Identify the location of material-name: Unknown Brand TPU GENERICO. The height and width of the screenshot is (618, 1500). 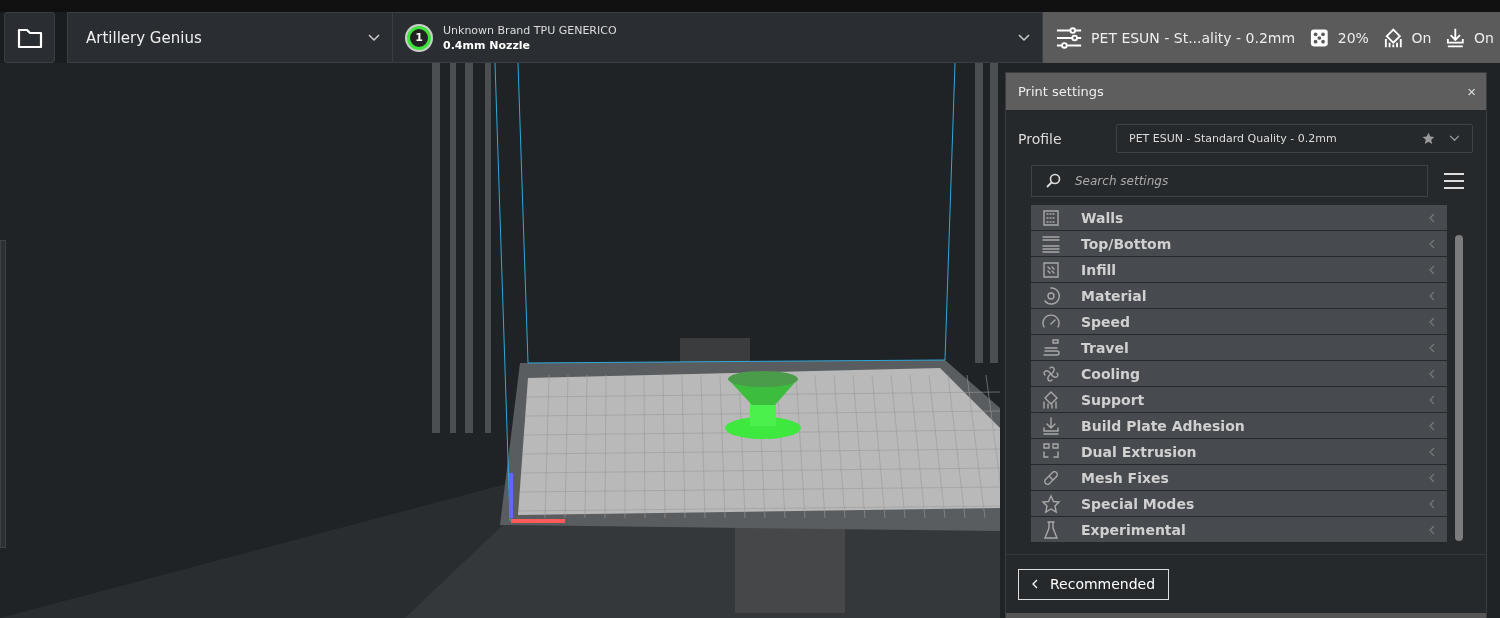
(530, 30).